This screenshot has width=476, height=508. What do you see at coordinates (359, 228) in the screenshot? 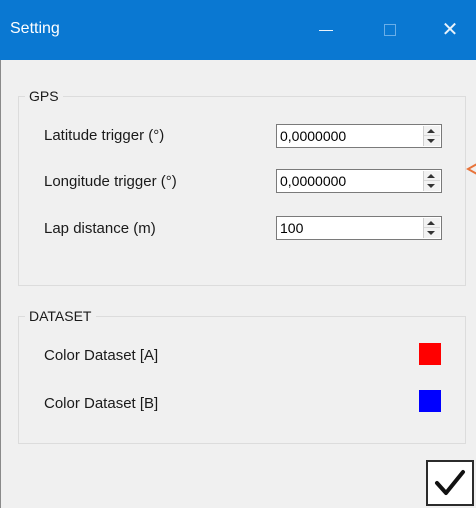
I see `lap-distance-stepper: 100` at bounding box center [359, 228].